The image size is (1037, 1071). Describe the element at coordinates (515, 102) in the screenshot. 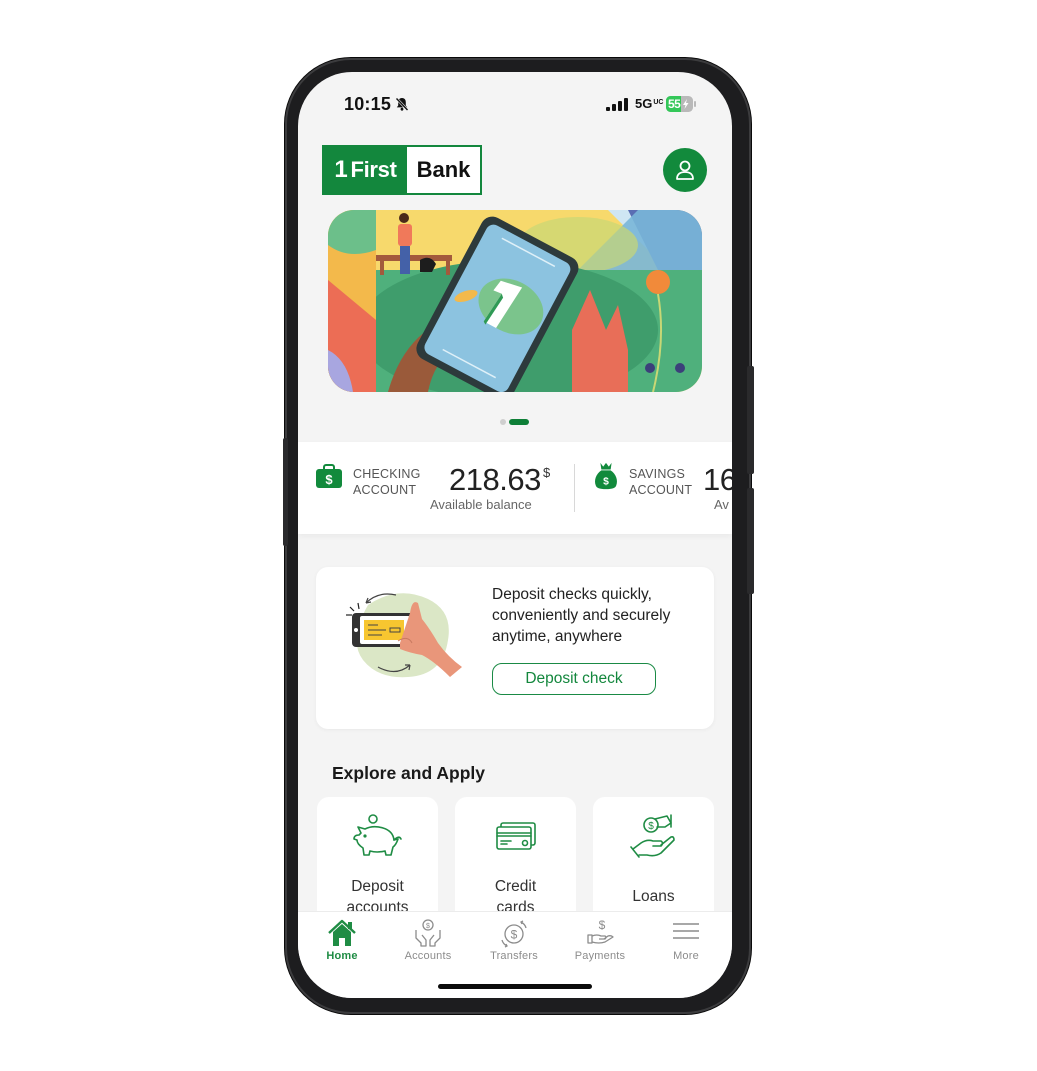

I see `status-bar: 10:15 5GUC 55` at that location.